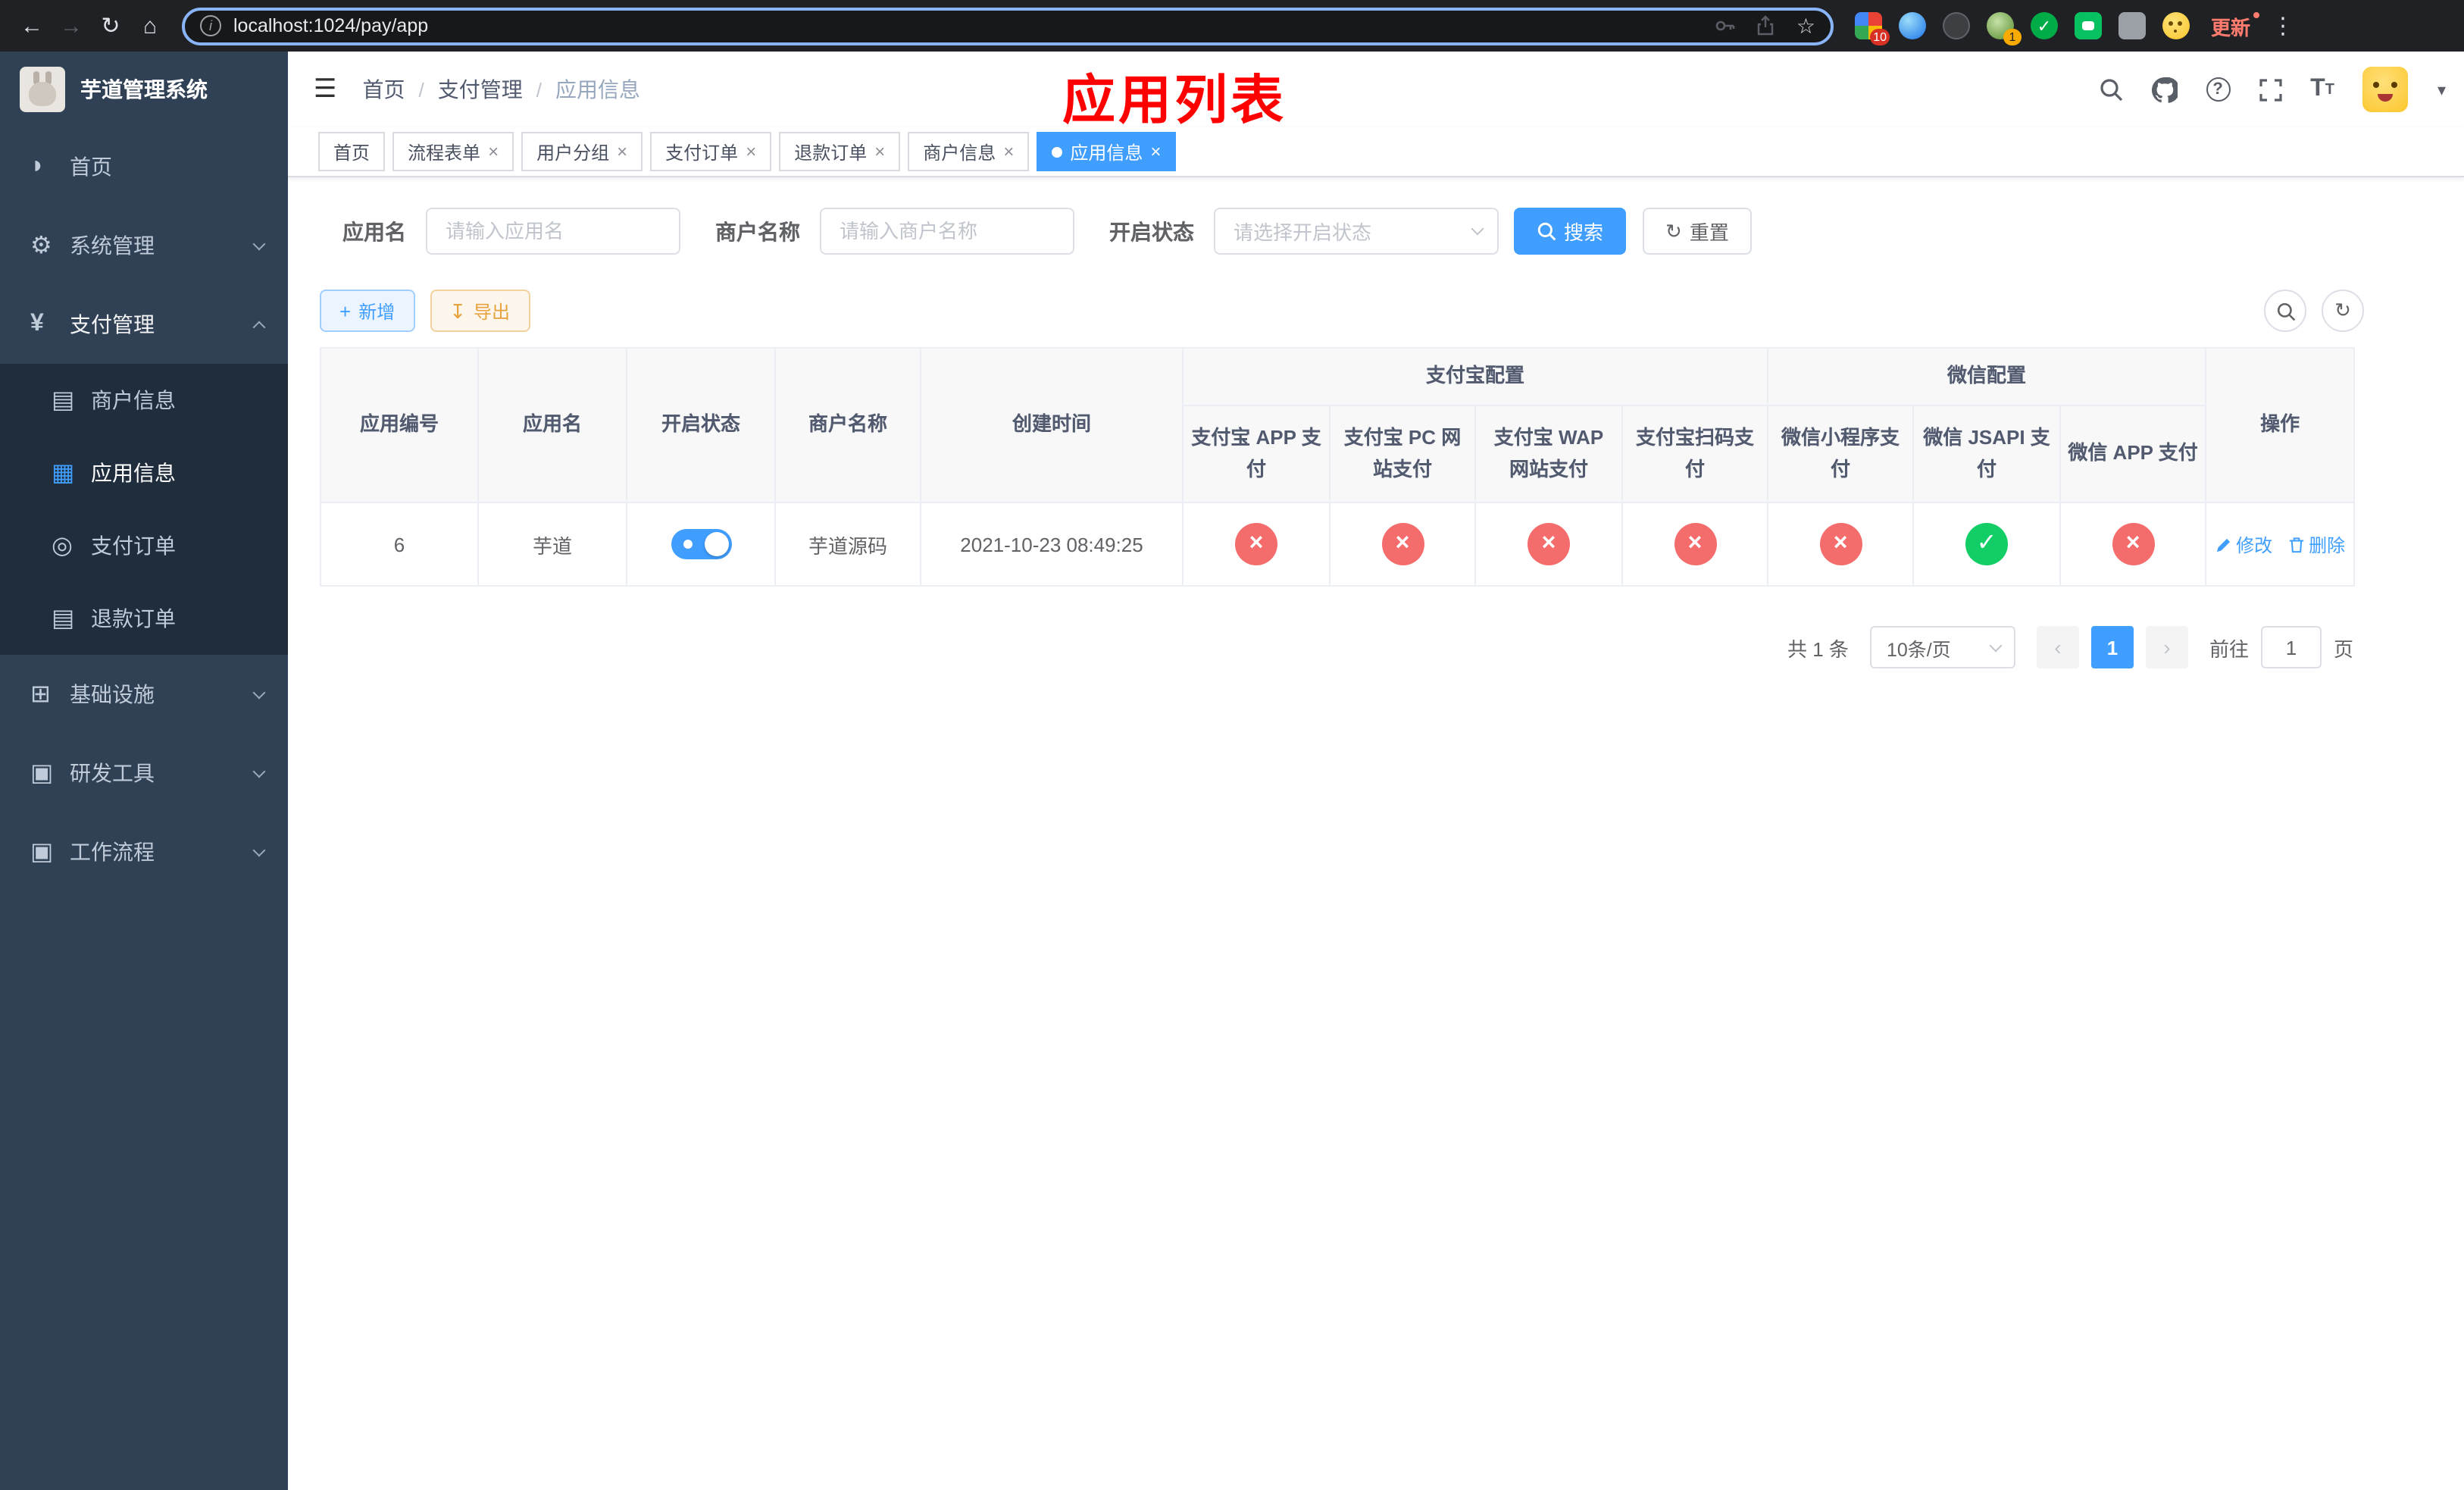 This screenshot has height=1490, width=2464. Describe the element at coordinates (1052, 425) in the screenshot. I see `col-header-created: 创建时间` at that location.